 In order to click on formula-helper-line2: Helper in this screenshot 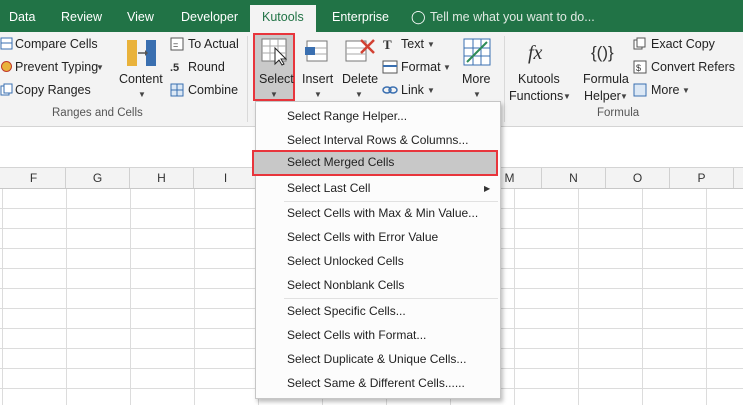, I will do `click(602, 96)`.